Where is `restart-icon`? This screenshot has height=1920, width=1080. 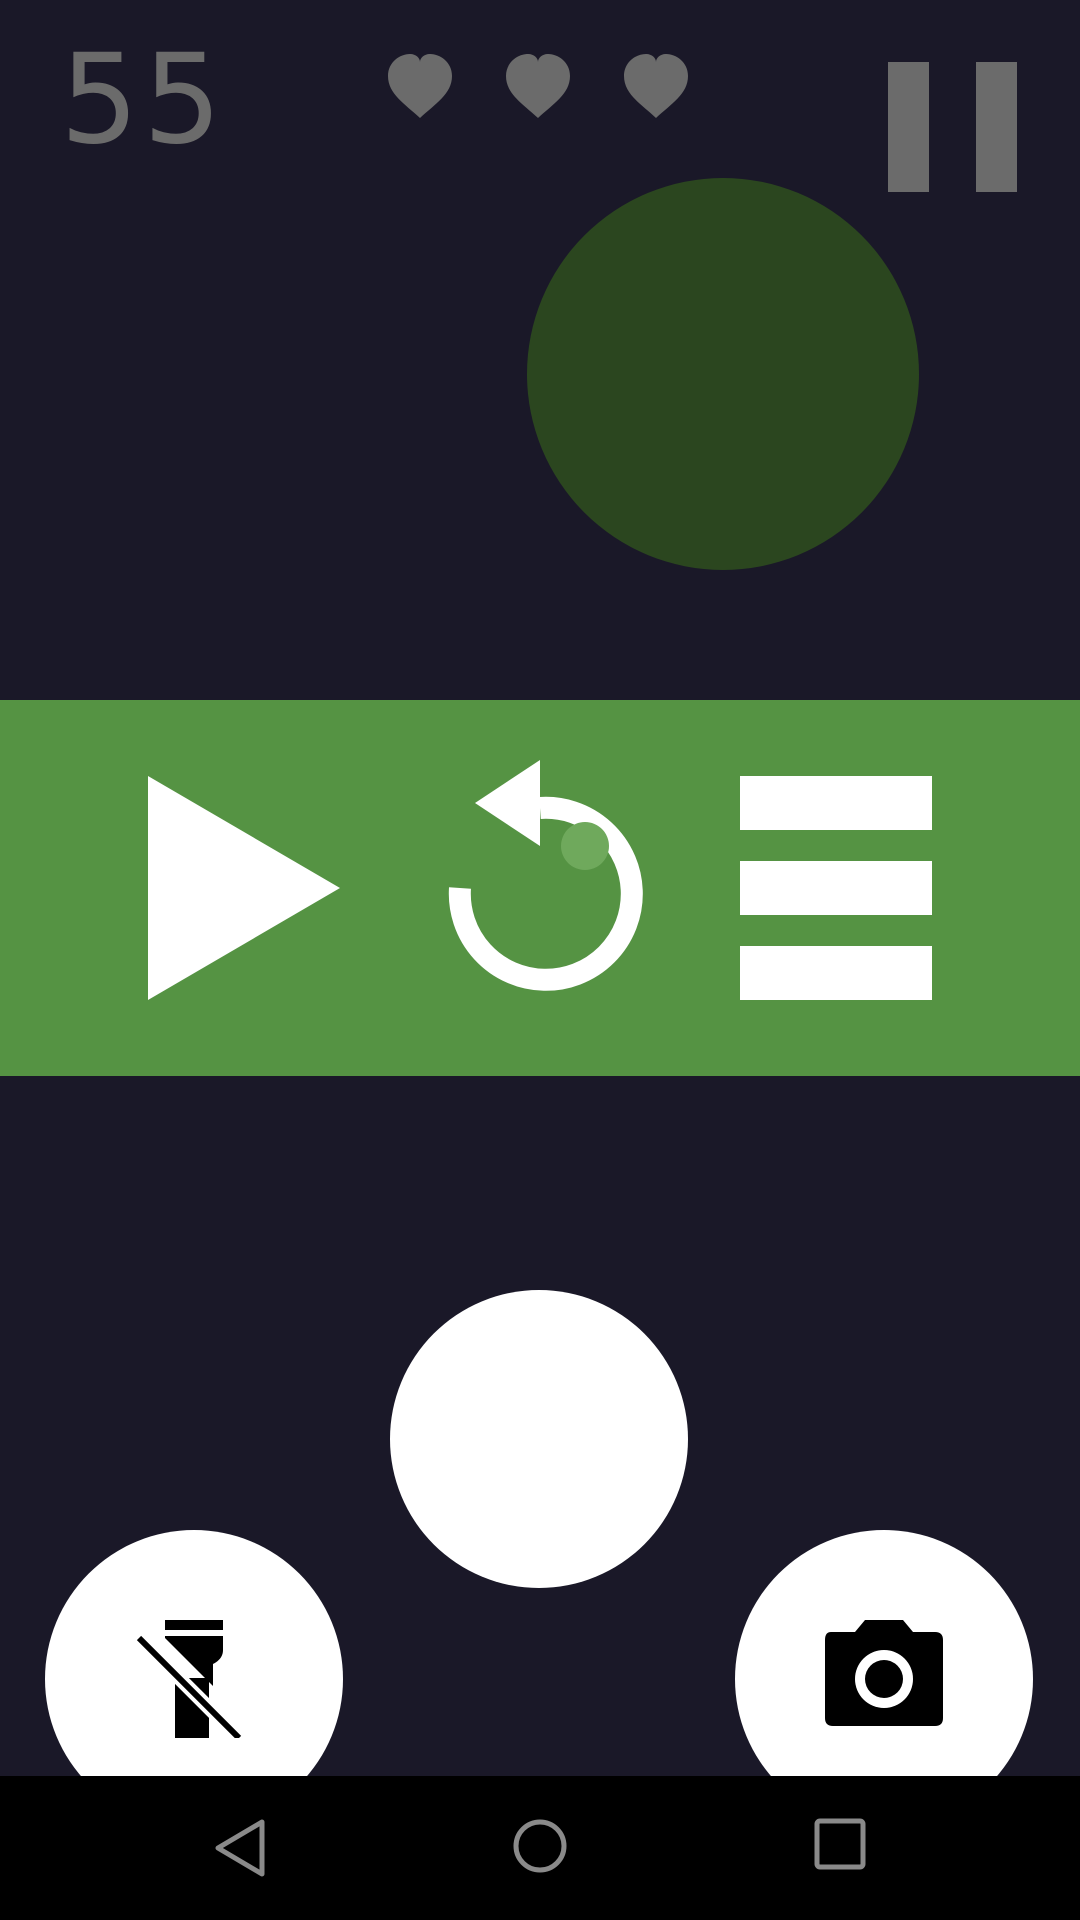
restart-icon is located at coordinates (545, 875).